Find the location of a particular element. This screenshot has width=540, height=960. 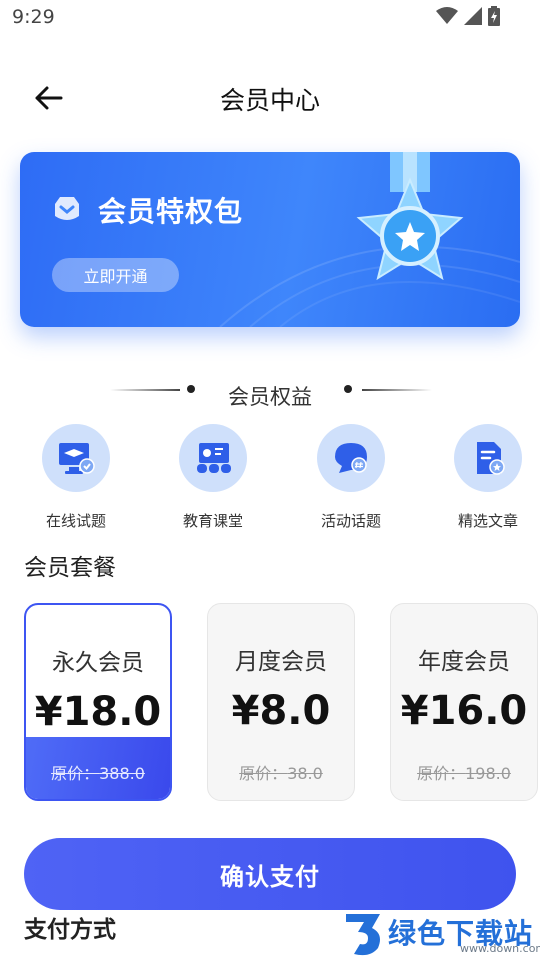

status-icons is located at coordinates (468, 16).